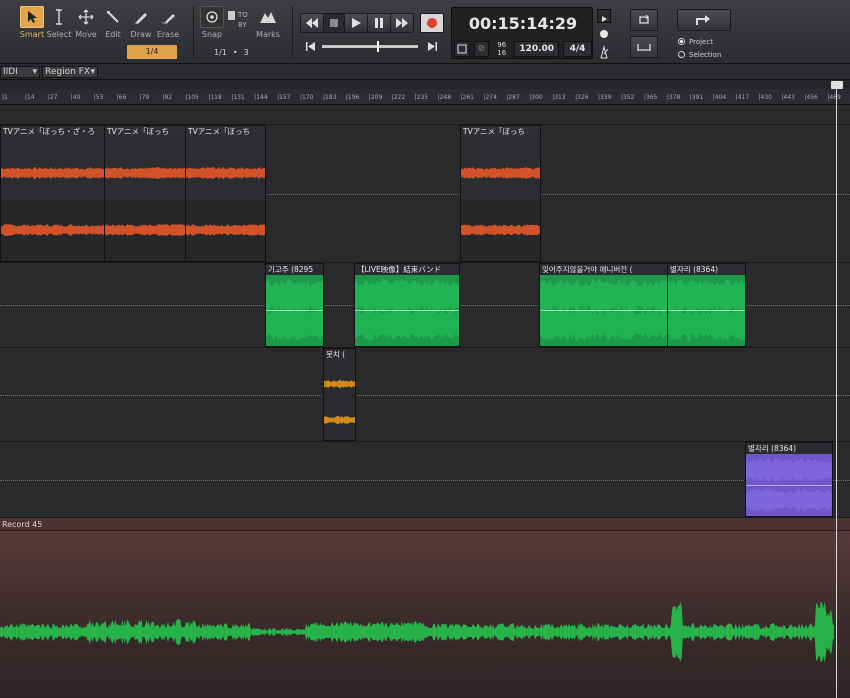 This screenshot has width=850, height=698. Describe the element at coordinates (604, 305) in the screenshot. I see `audio-clip: 잊어주지않을거야 애니버전 (` at that location.